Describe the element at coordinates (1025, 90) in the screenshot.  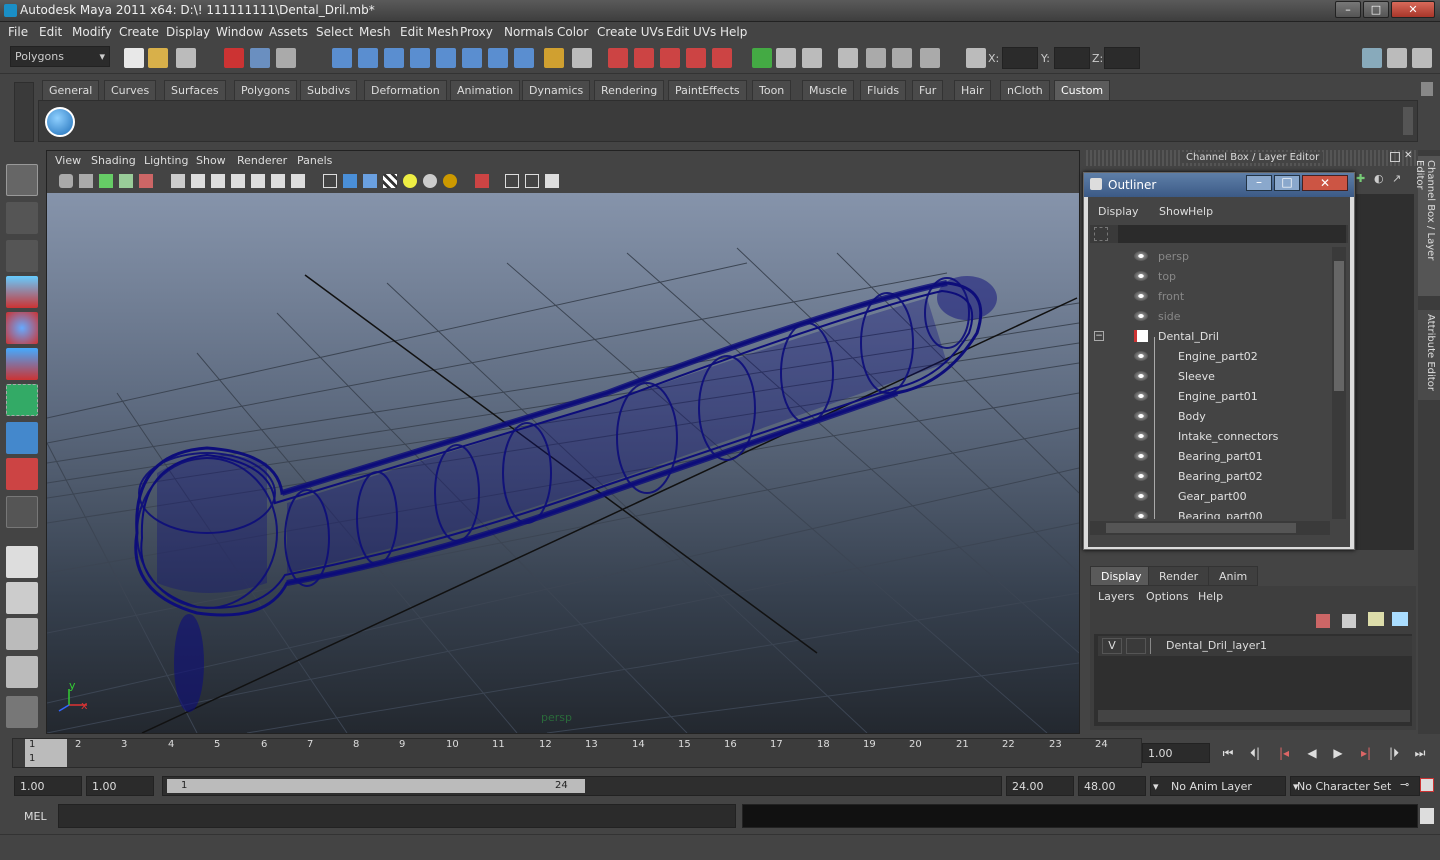
I see `shelf-tab-ncloth: nCloth` at that location.